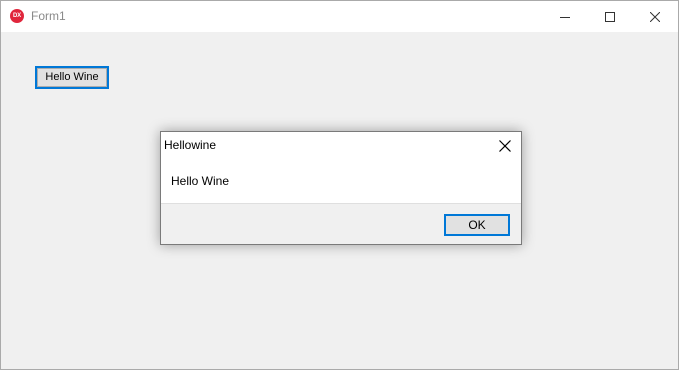 This screenshot has height=370, width=679. I want to click on dialog-title: Hellowine, so click(190, 145).